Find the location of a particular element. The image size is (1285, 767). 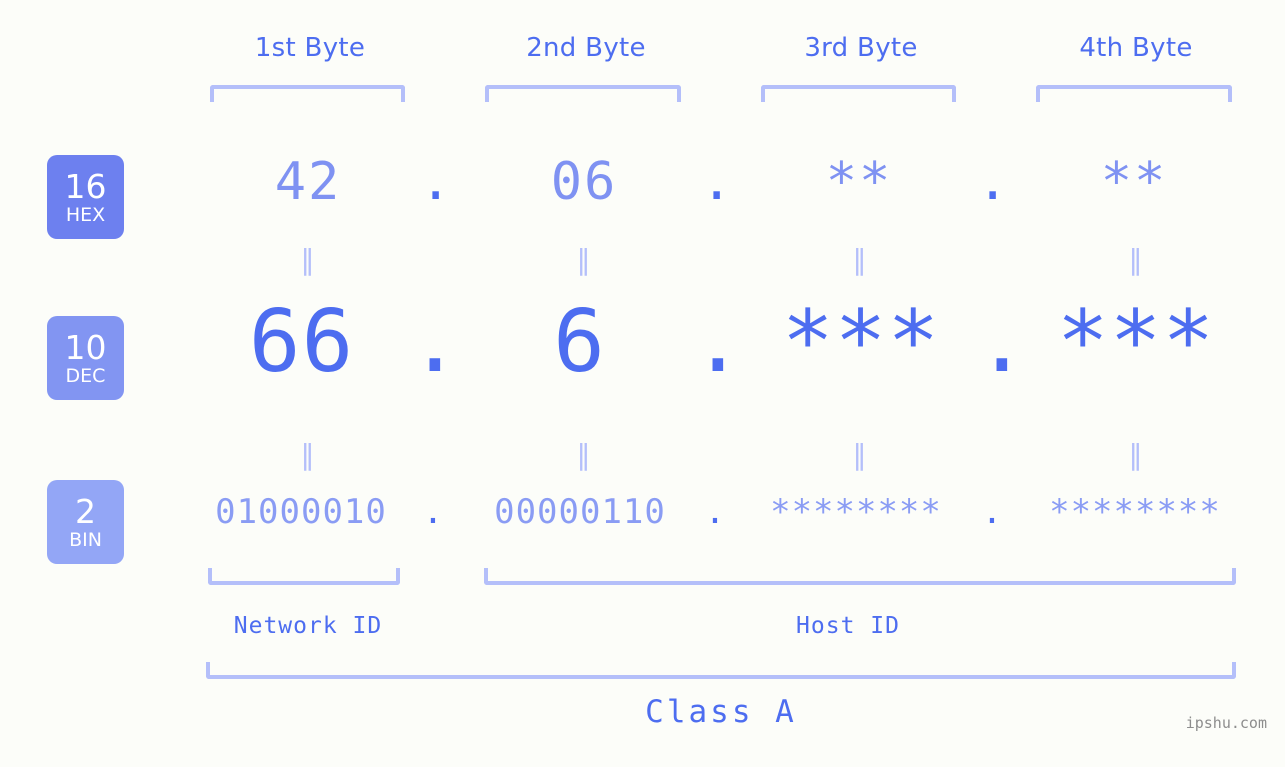

bin-byte-2: 00000110 is located at coordinates (580, 512).